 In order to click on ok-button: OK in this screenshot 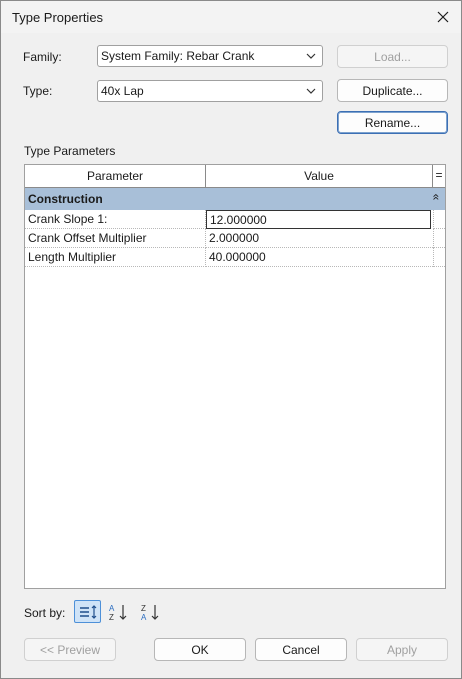, I will do `click(200, 649)`.